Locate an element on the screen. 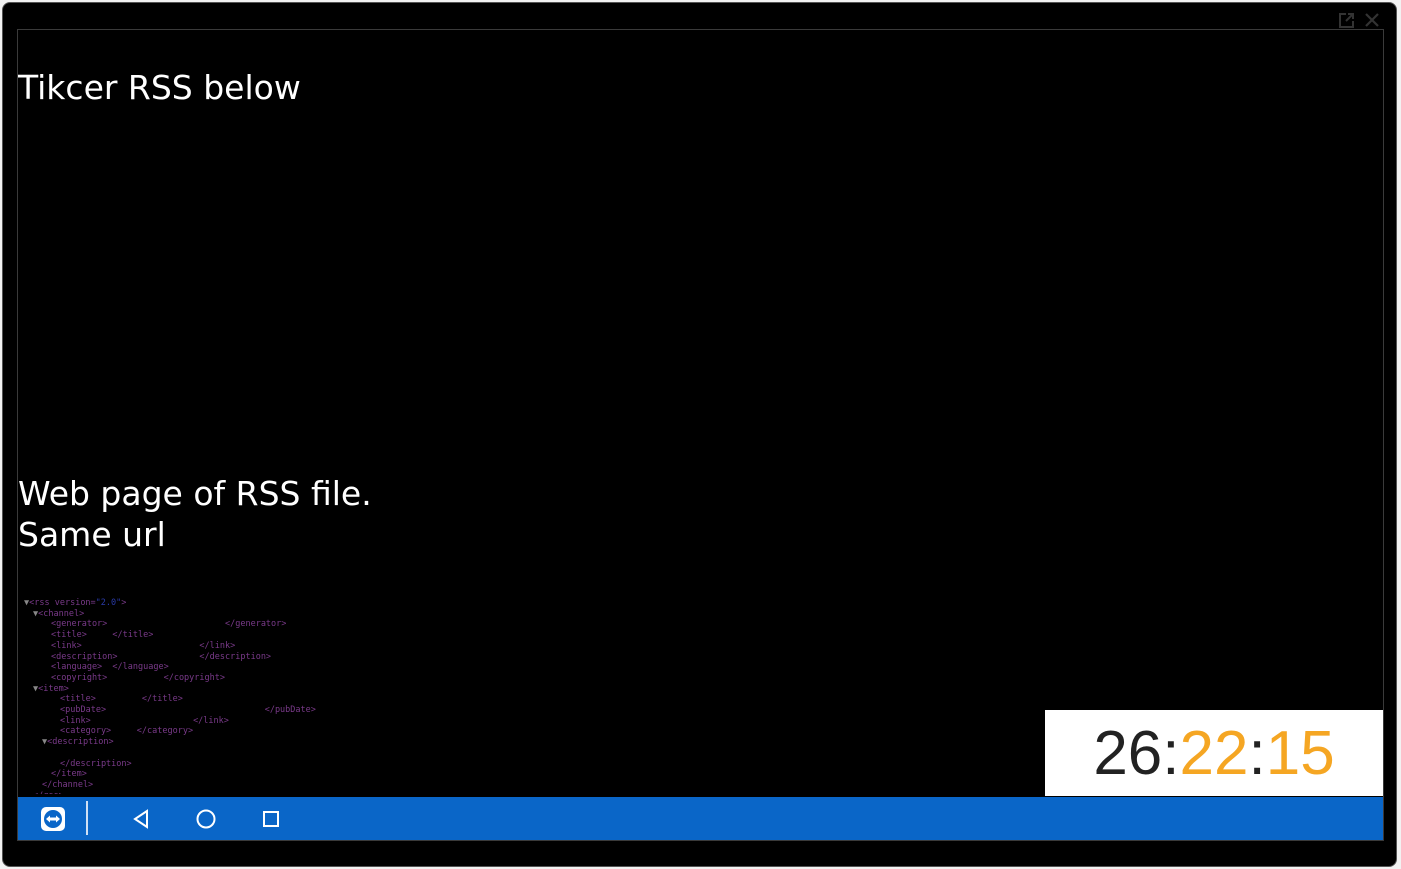  rss-line: <copyright> </copyright> is located at coordinates (234, 678).